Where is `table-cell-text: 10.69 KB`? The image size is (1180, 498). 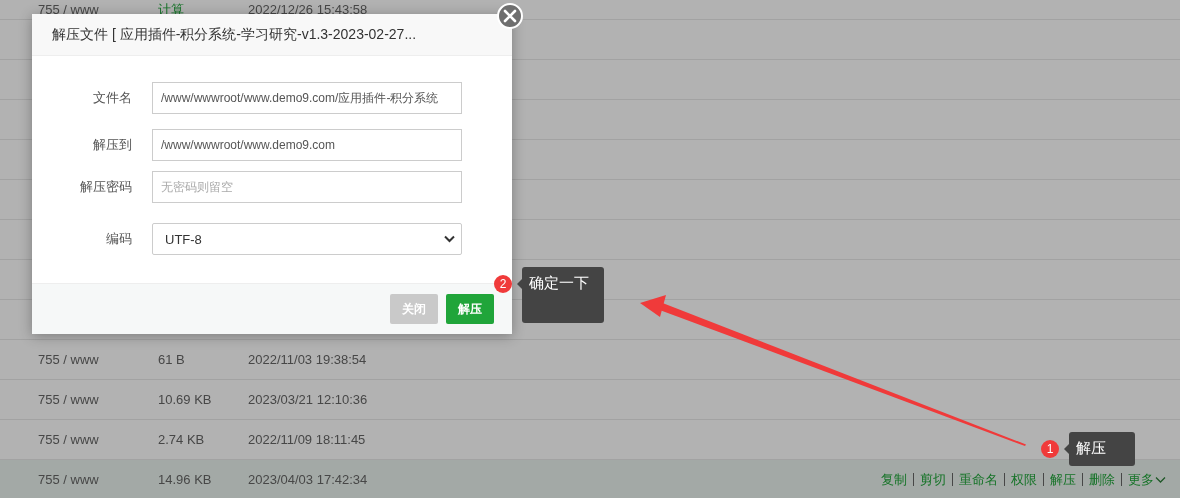 table-cell-text: 10.69 KB is located at coordinates (185, 399).